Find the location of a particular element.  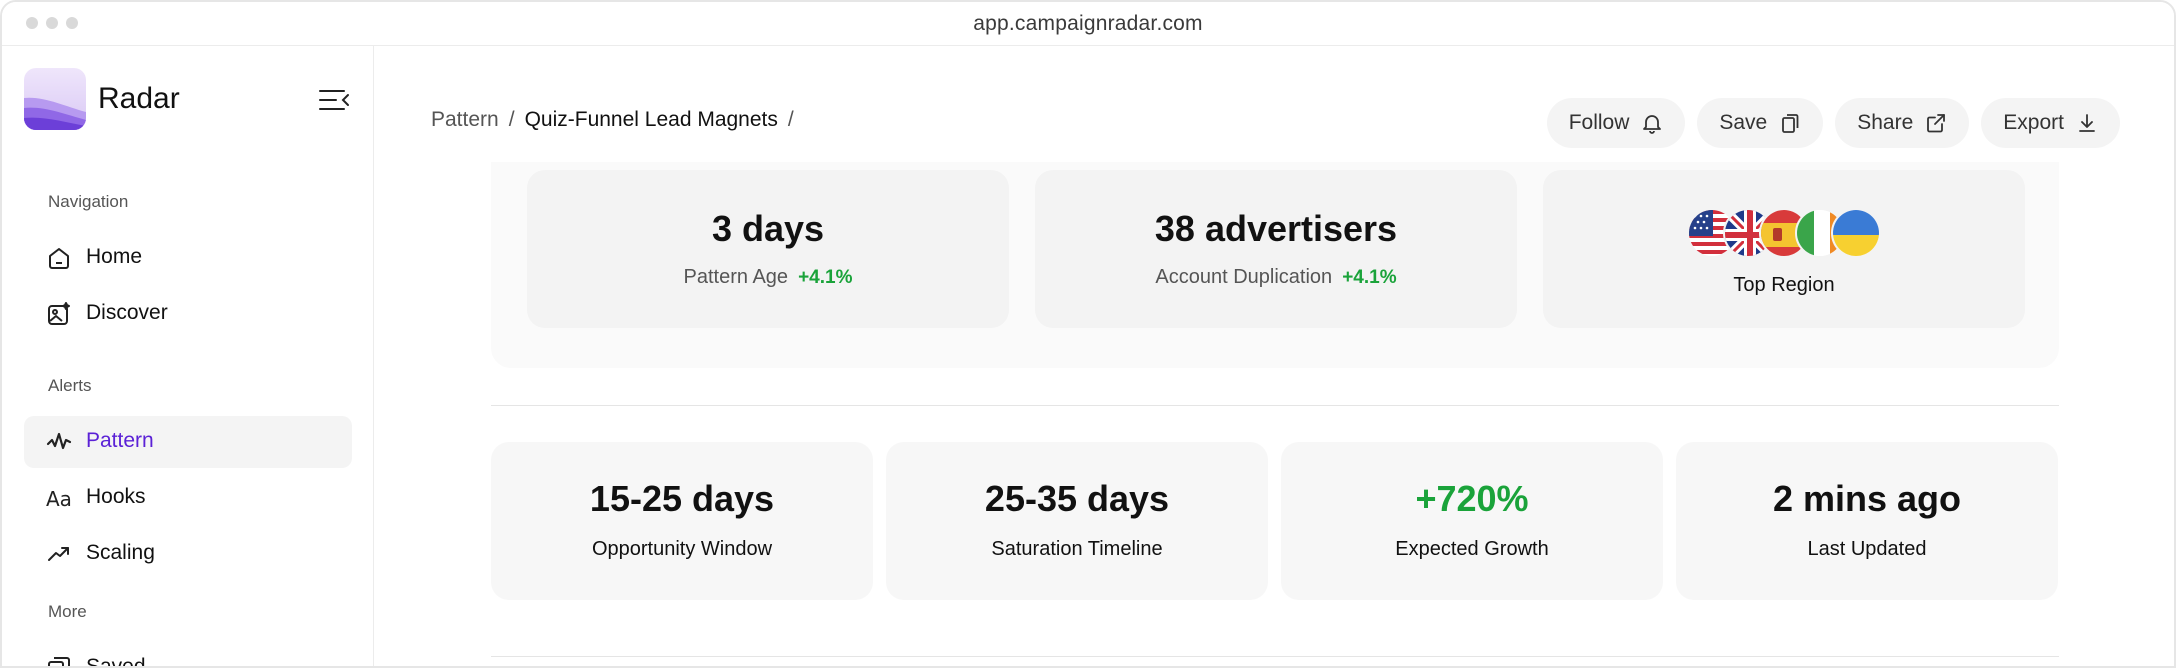

breadcrumb: Pattern / Quiz-Funnel Lead Magnets / is located at coordinates (612, 120).